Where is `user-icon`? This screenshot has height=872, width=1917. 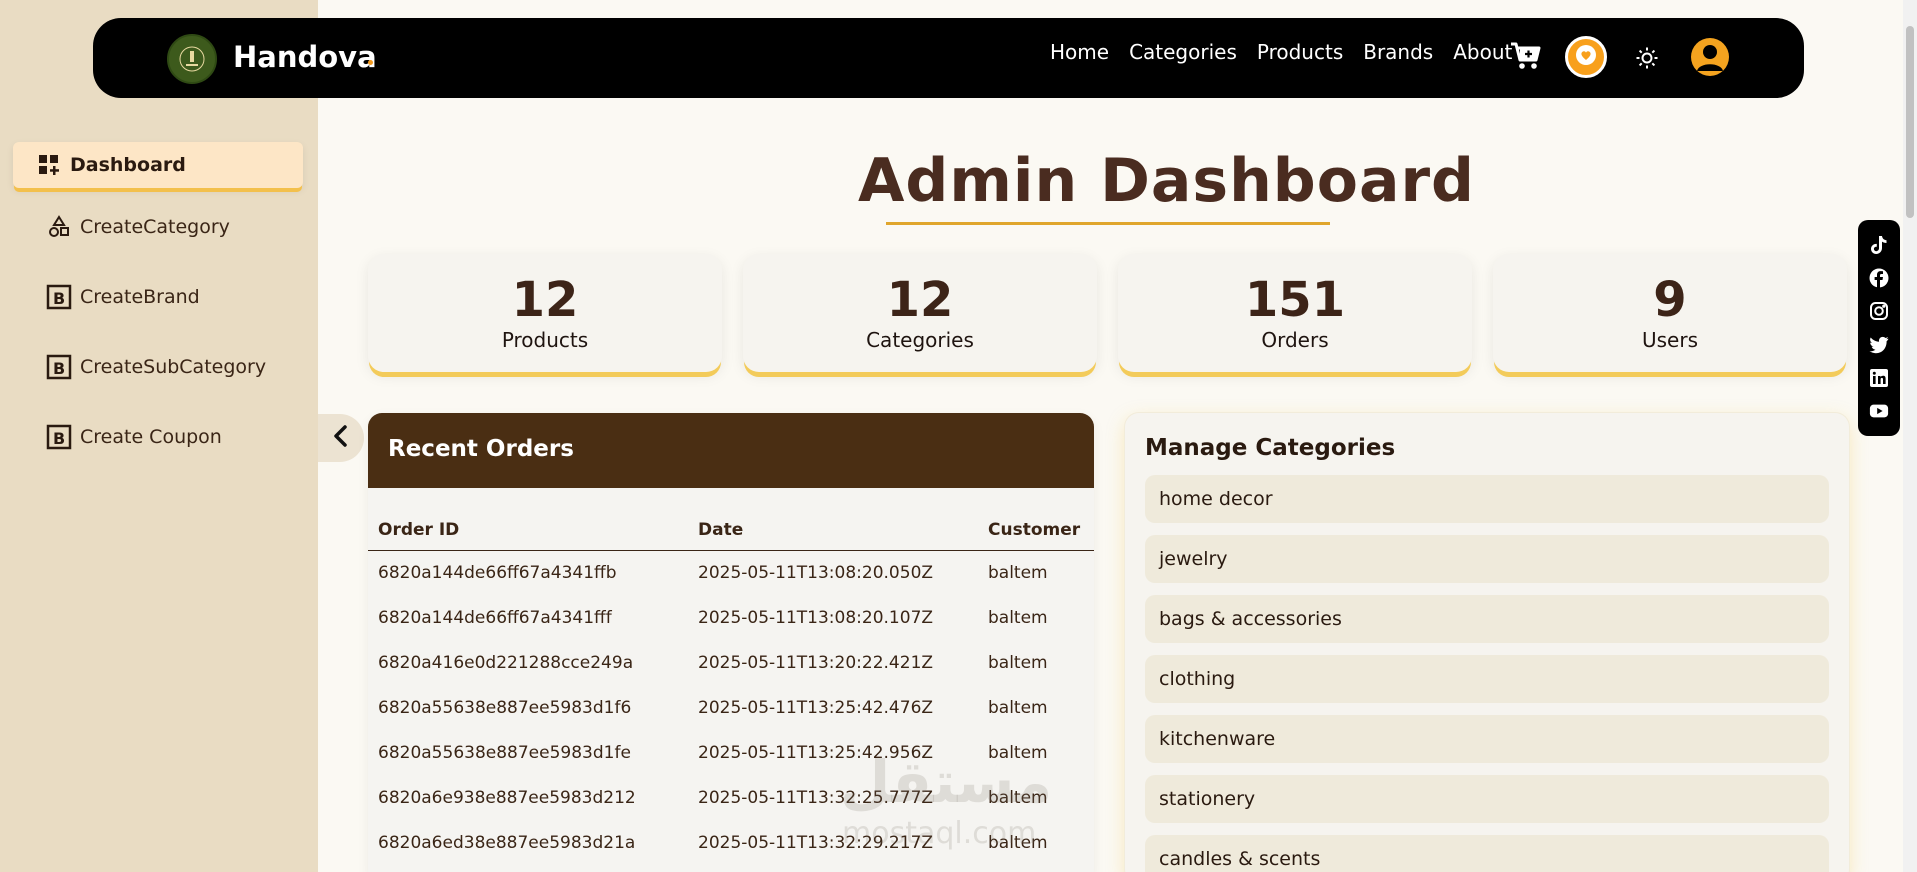
user-icon is located at coordinates (1710, 58).